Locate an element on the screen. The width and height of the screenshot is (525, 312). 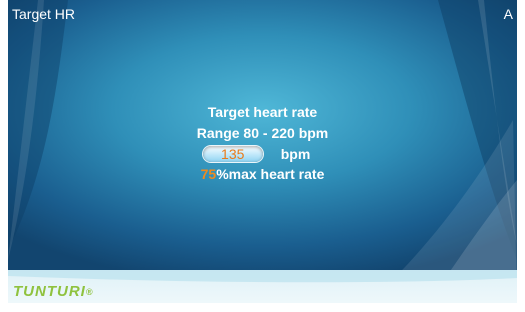
percent-line: 75%max heart rate is located at coordinates (262, 174).